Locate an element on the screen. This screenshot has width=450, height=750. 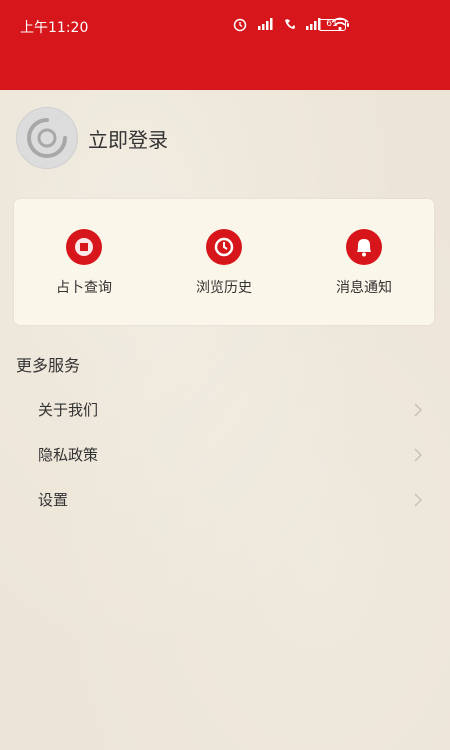
bell-icon is located at coordinates (364, 247).